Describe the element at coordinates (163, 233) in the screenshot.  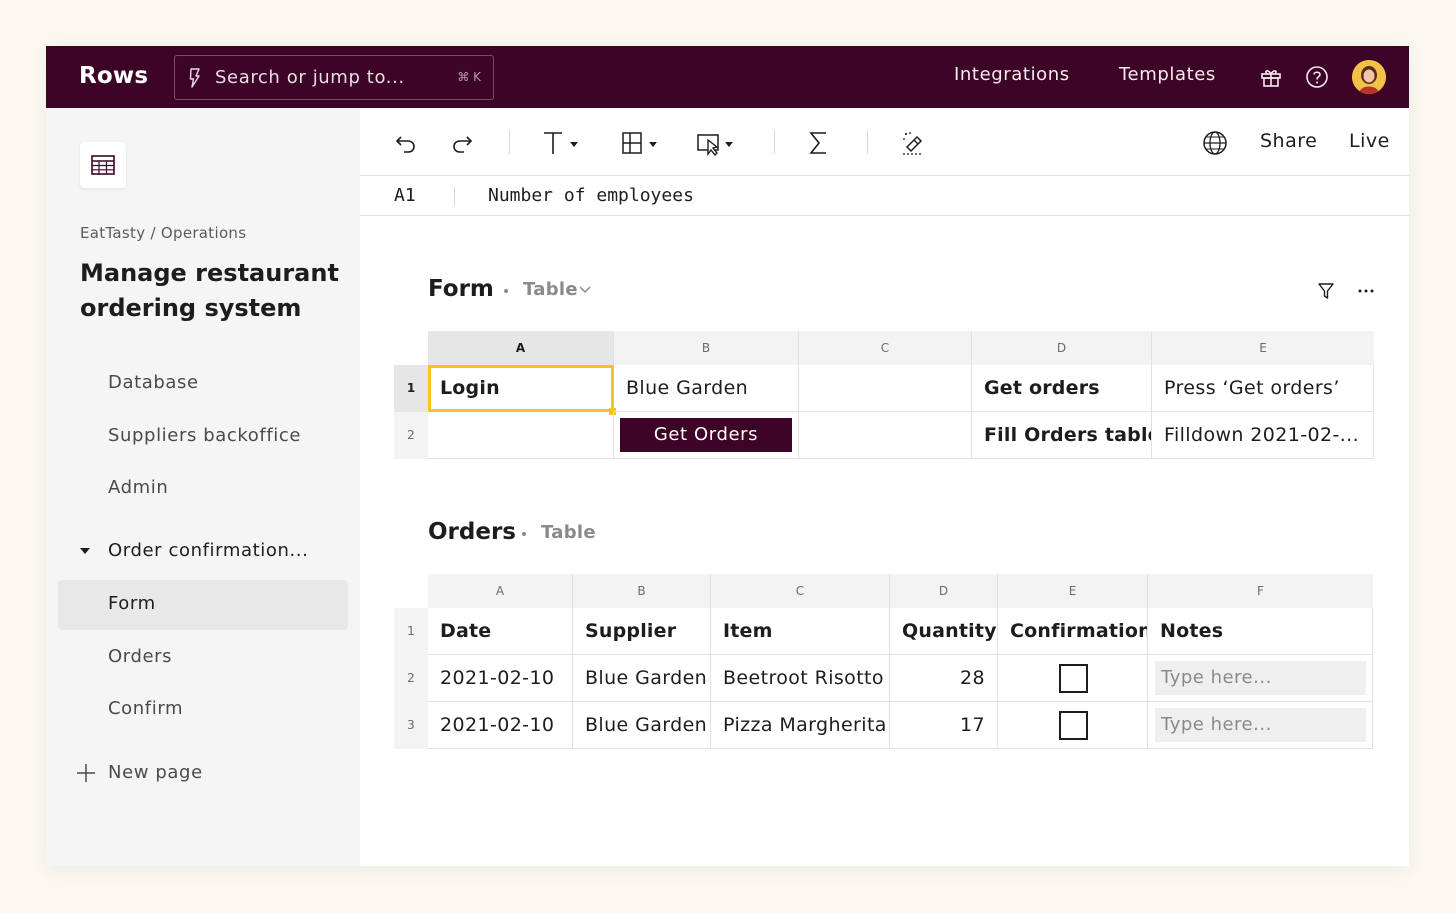
I see `breadcrumb: EatTasty / Operations` at that location.